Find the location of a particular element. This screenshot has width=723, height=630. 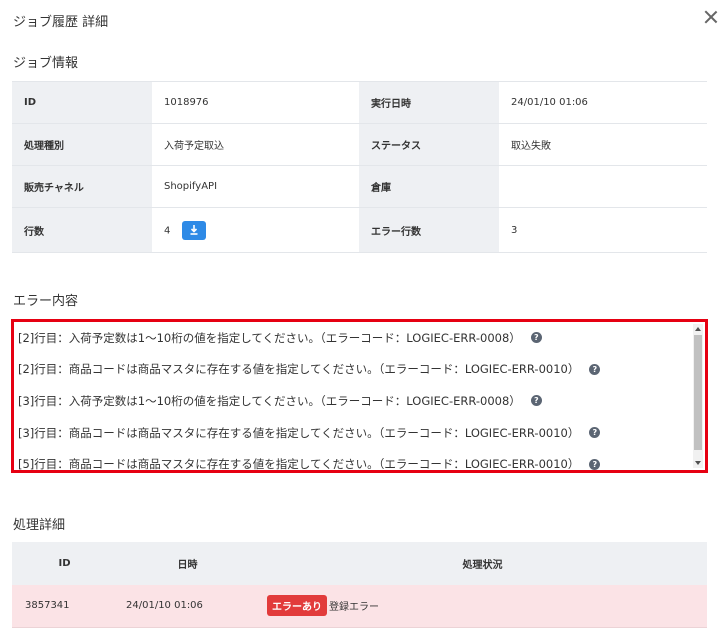

info-value: 3 is located at coordinates (603, 230).